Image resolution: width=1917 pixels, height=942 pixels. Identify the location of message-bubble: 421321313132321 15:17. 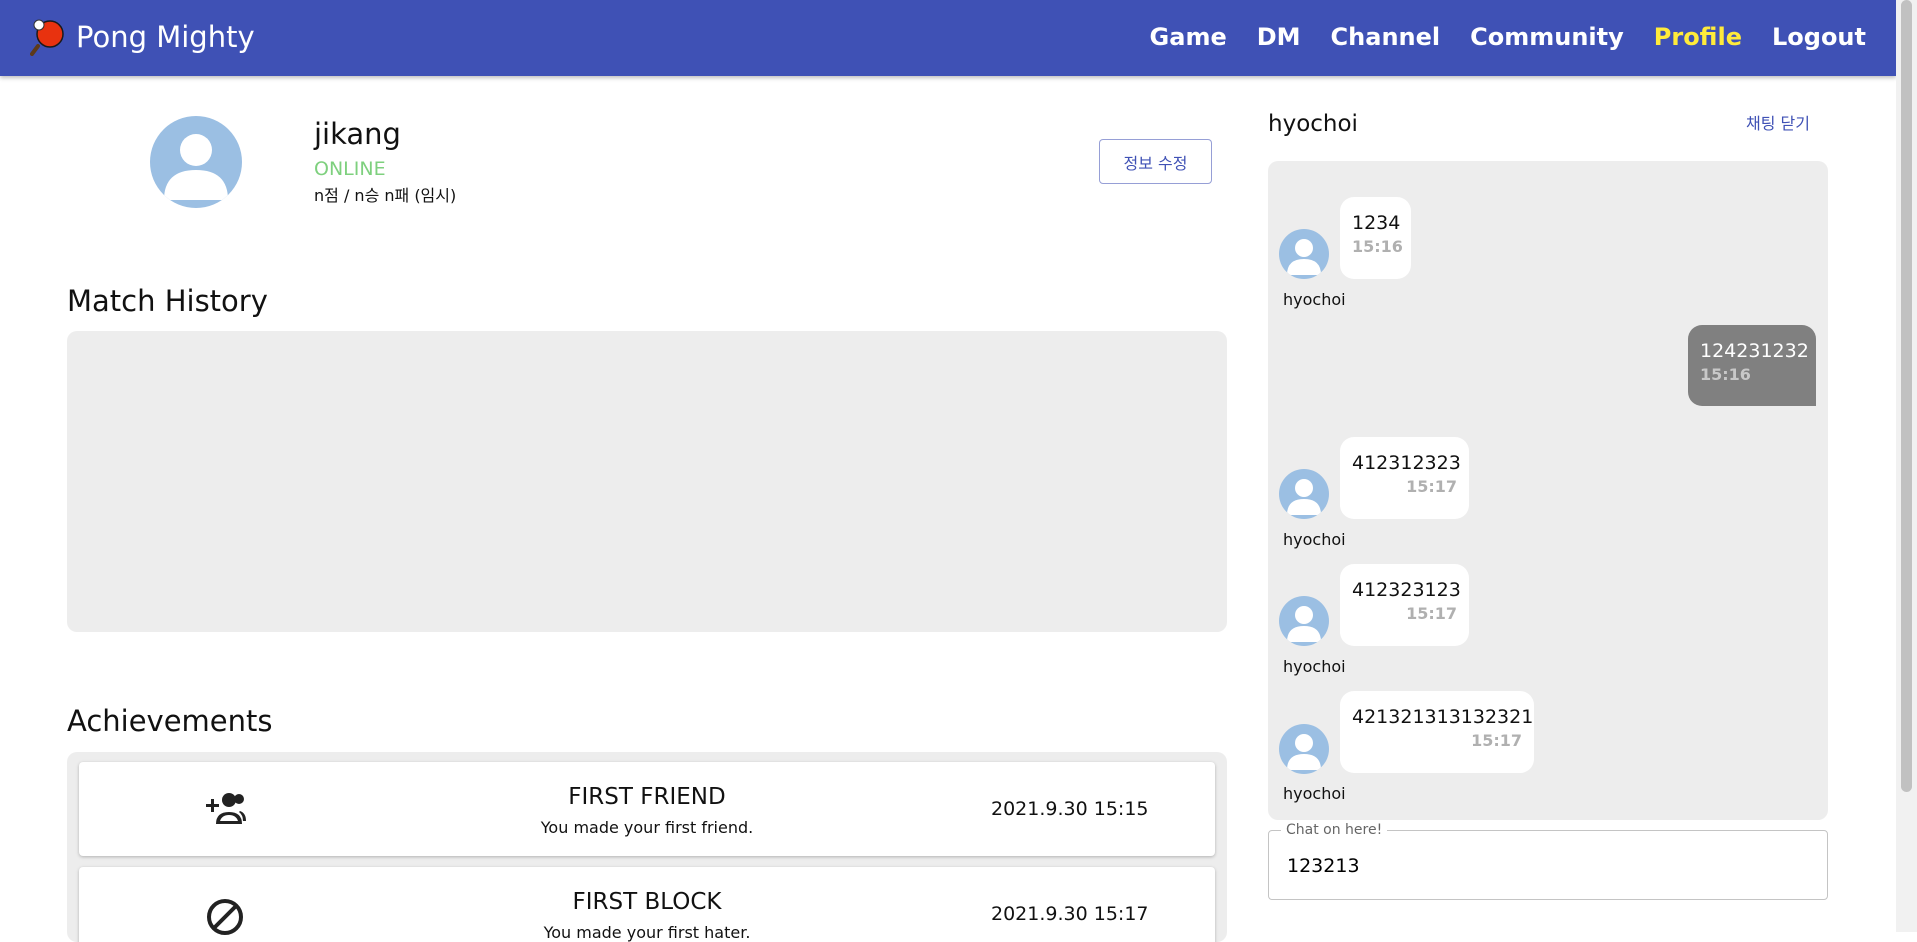
(1437, 732).